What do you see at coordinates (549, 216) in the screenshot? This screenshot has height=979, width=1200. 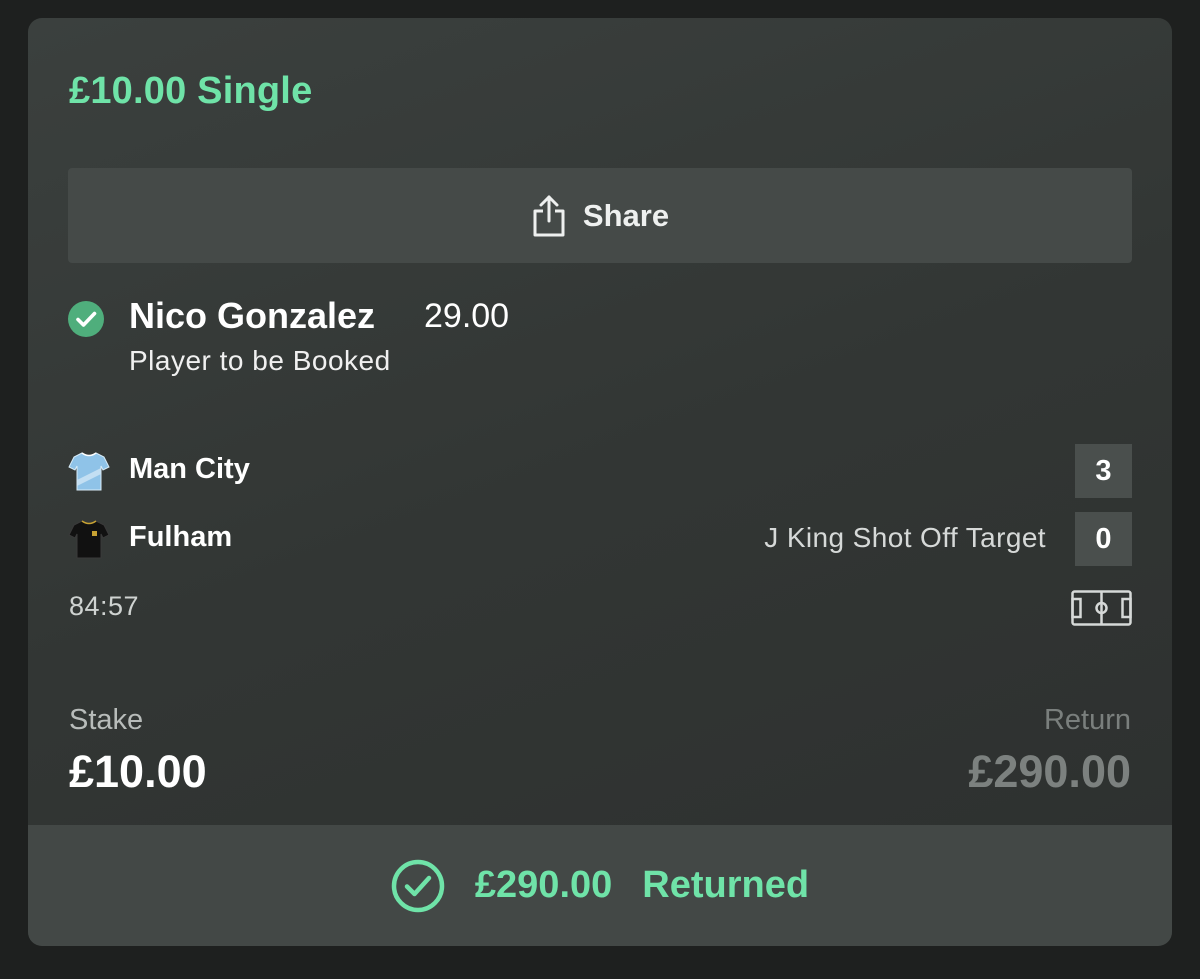 I see `share-icon` at bounding box center [549, 216].